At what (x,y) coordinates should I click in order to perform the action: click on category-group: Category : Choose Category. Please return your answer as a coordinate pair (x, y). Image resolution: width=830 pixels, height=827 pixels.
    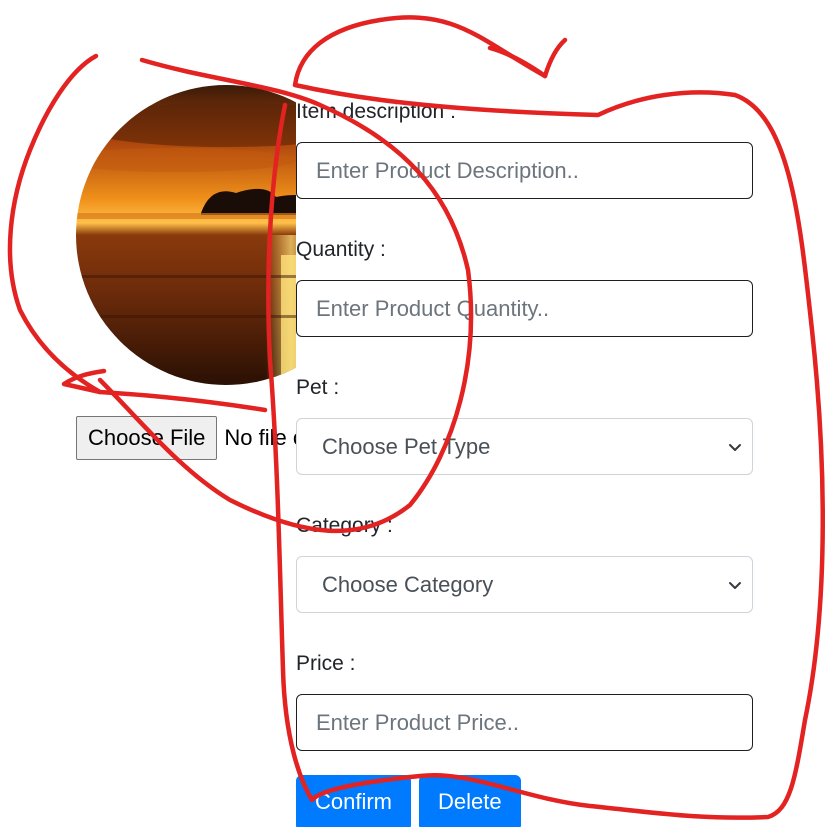
    Looking at the image, I should click on (524, 583).